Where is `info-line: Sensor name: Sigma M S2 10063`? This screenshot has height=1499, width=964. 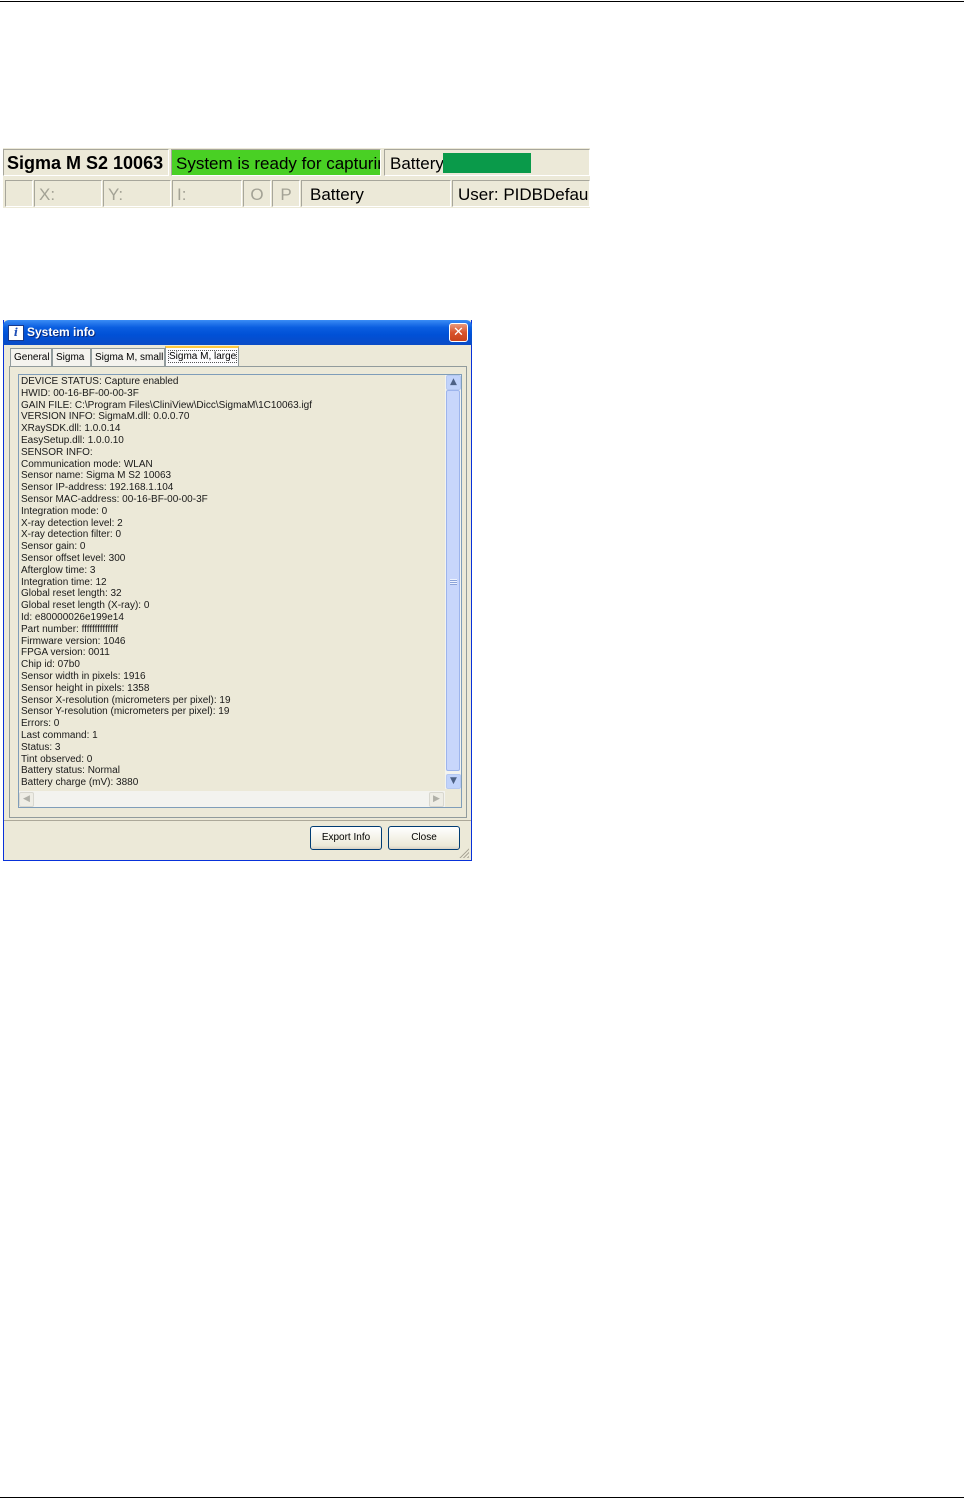 info-line: Sensor name: Sigma M S2 10063 is located at coordinates (96, 476).